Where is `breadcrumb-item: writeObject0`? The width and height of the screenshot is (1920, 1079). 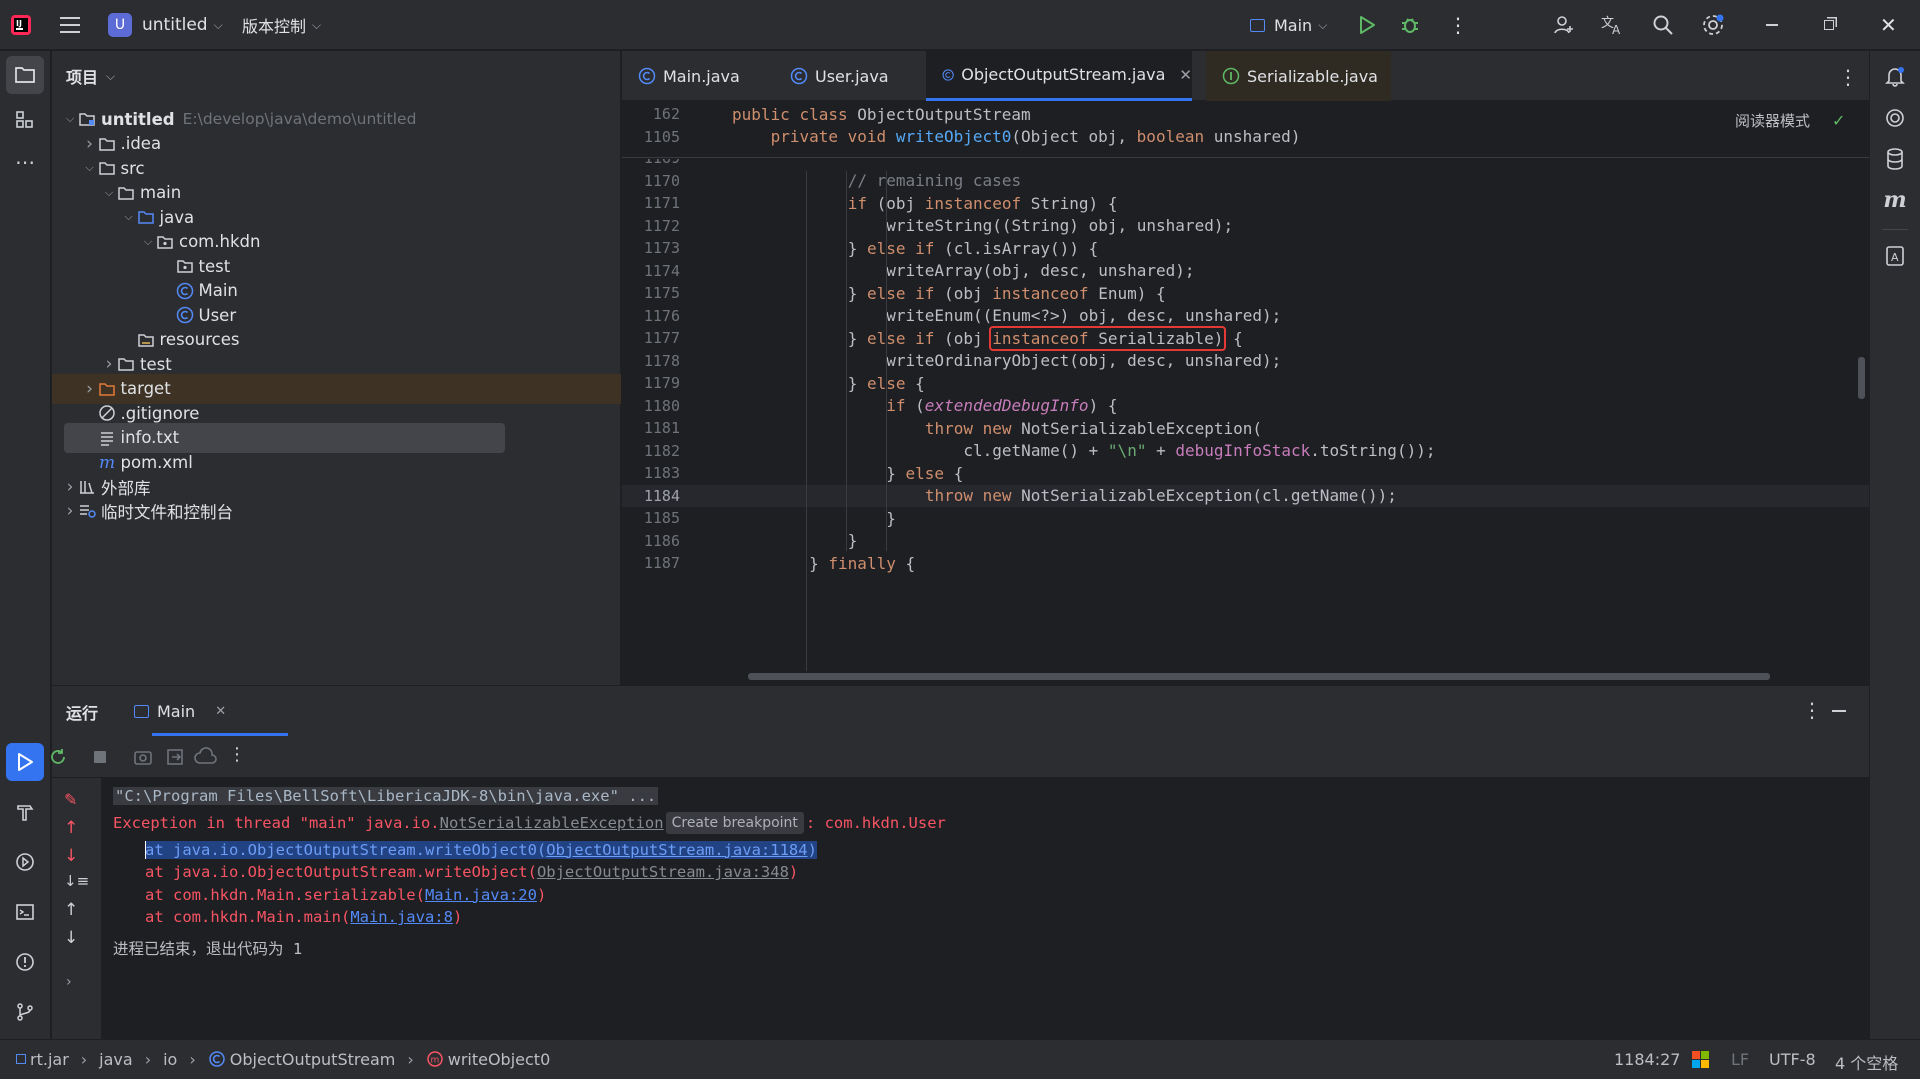 breadcrumb-item: writeObject0 is located at coordinates (499, 1059).